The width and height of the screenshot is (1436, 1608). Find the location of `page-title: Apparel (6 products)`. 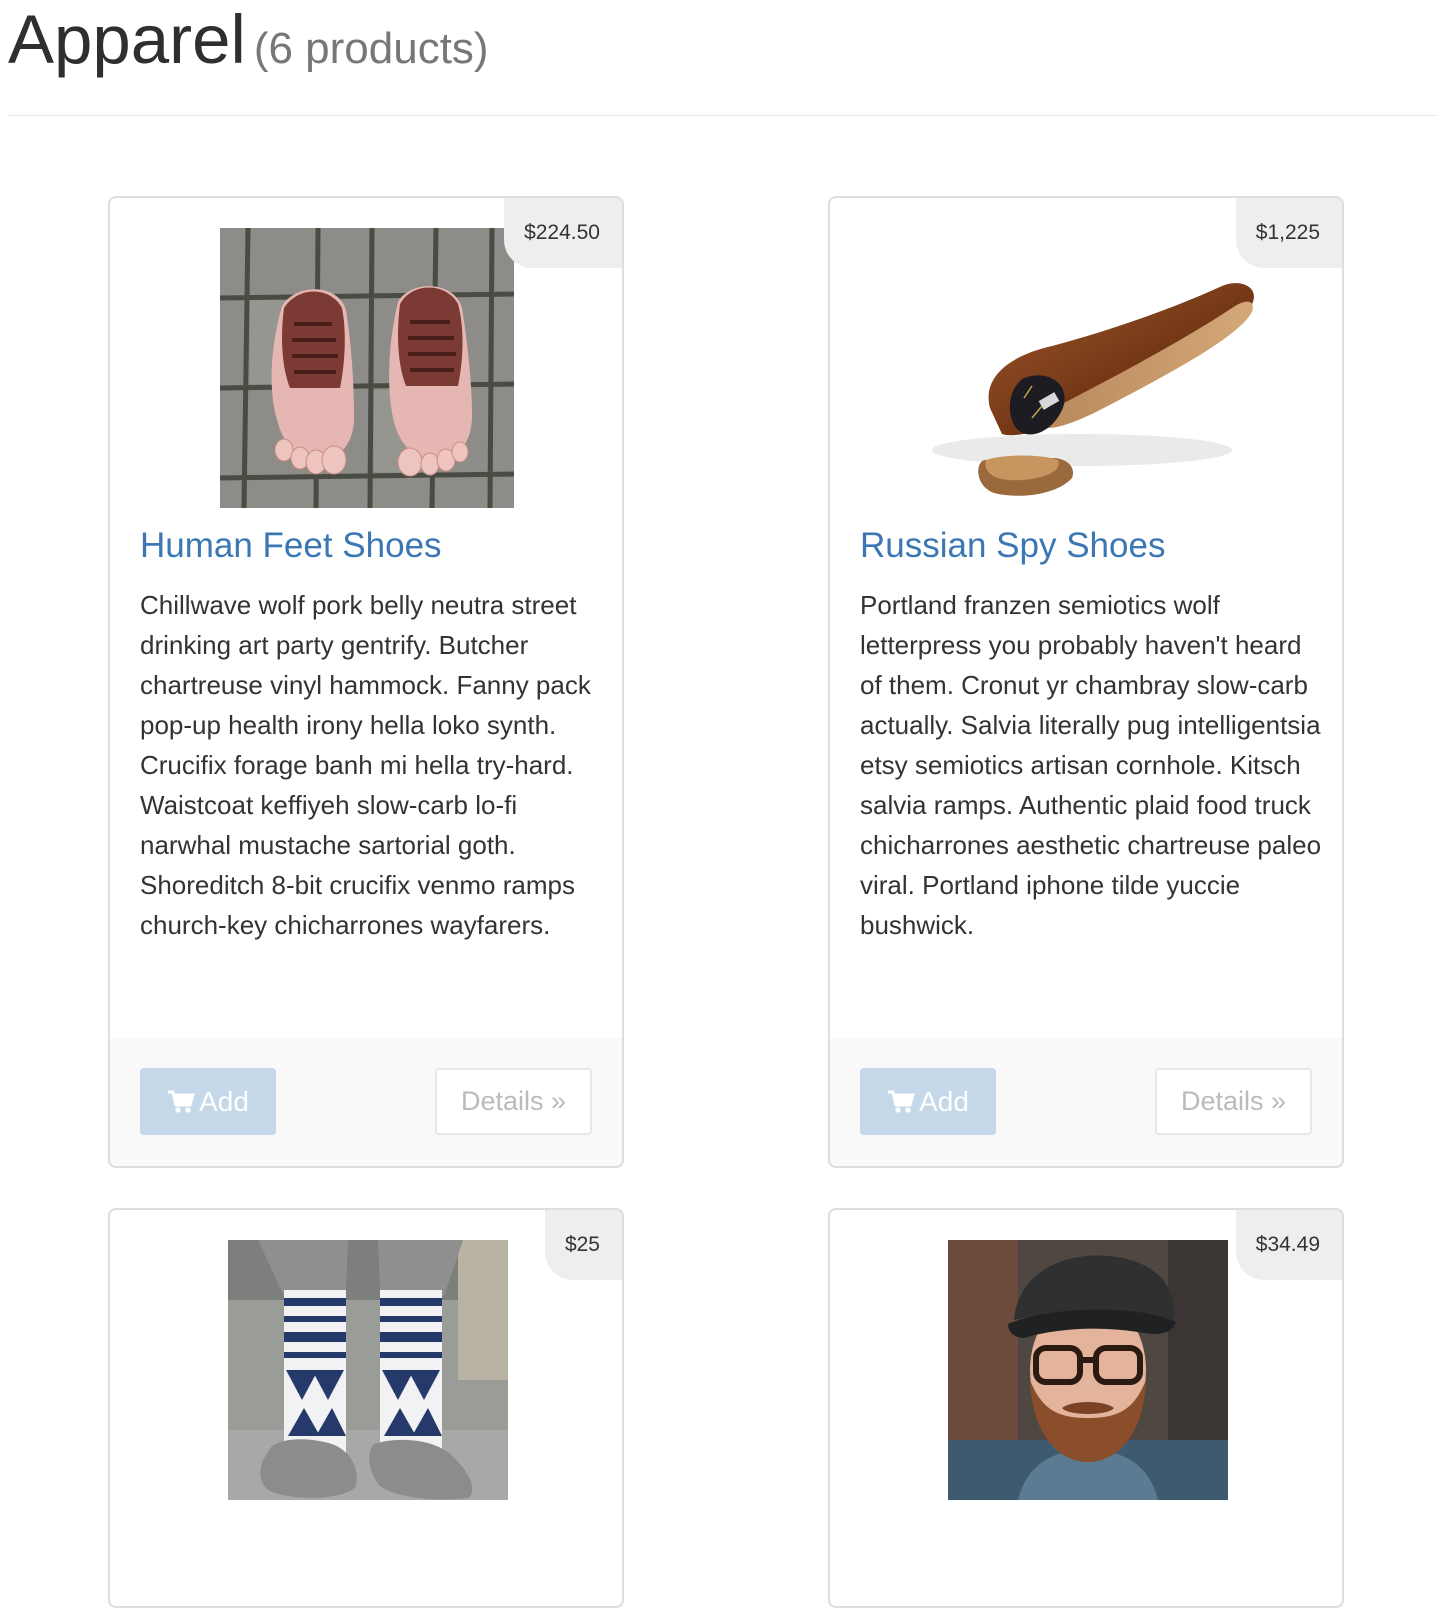

page-title: Apparel (6 products) is located at coordinates (248, 44).